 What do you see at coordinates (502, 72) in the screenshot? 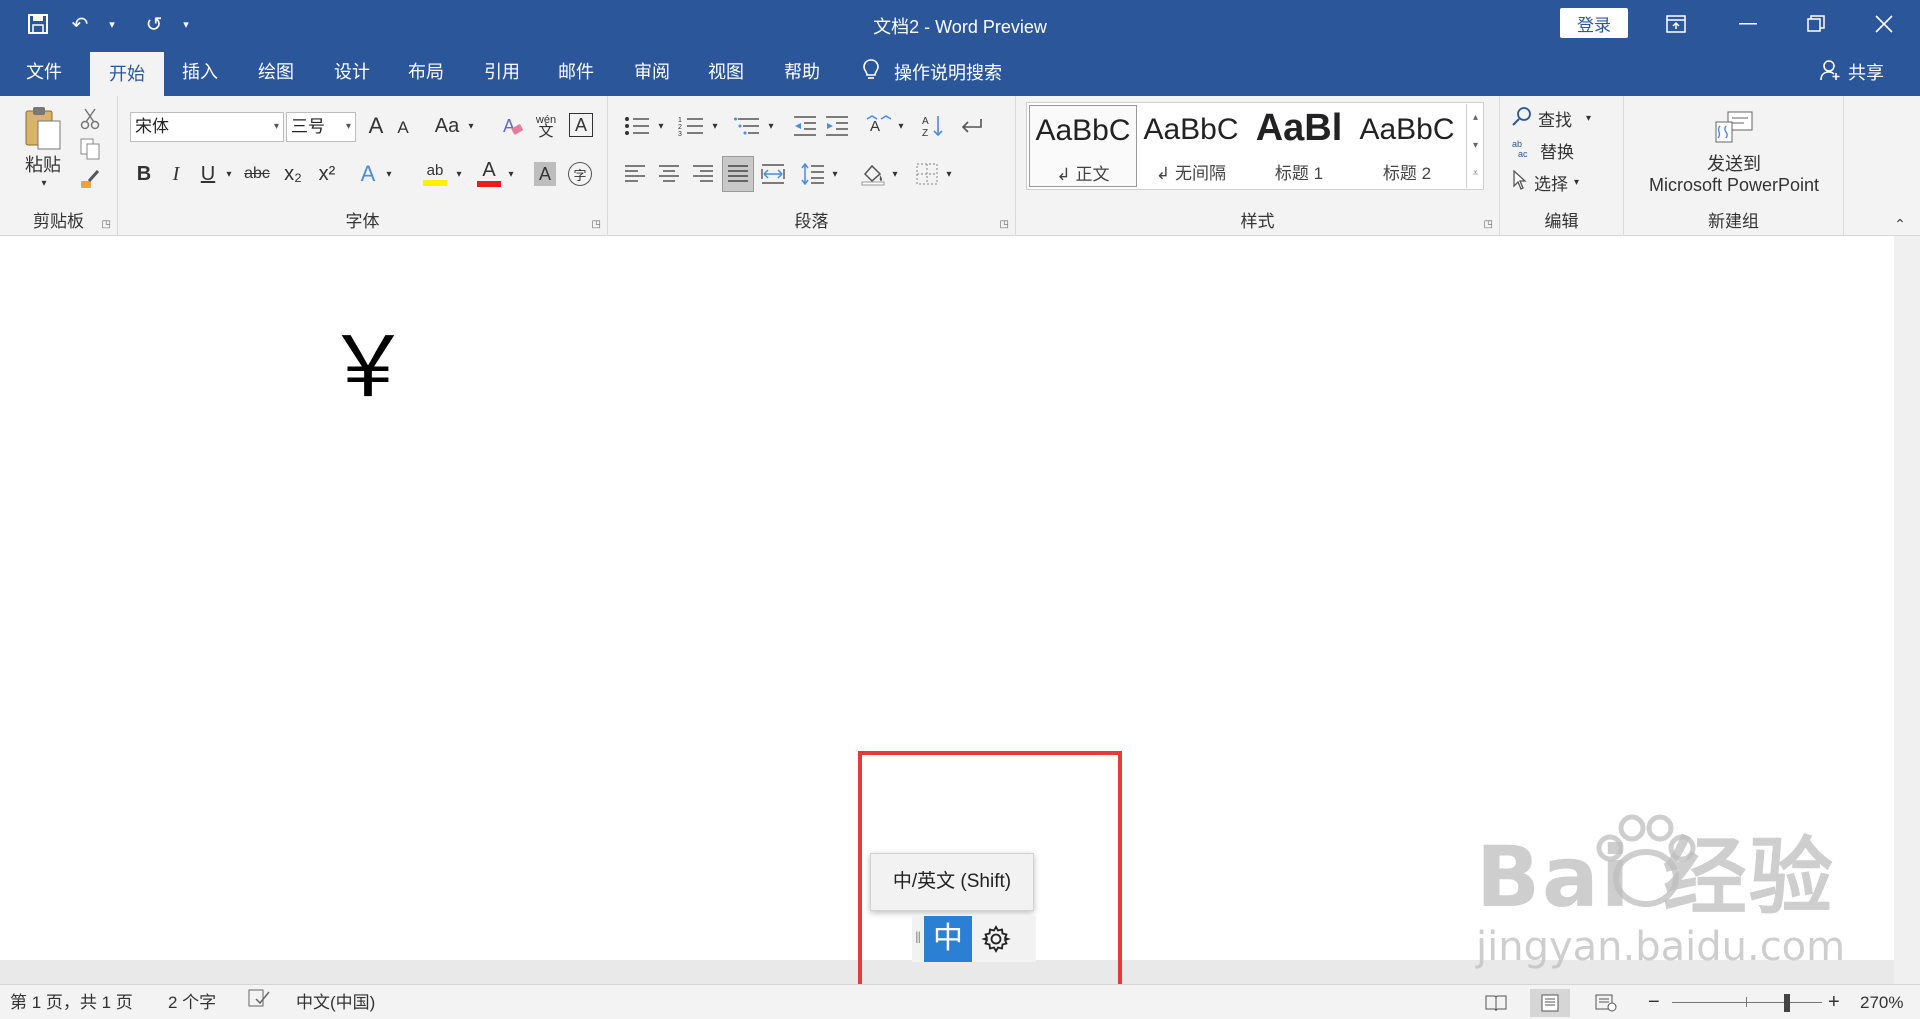
I see `tab-references: 引用` at bounding box center [502, 72].